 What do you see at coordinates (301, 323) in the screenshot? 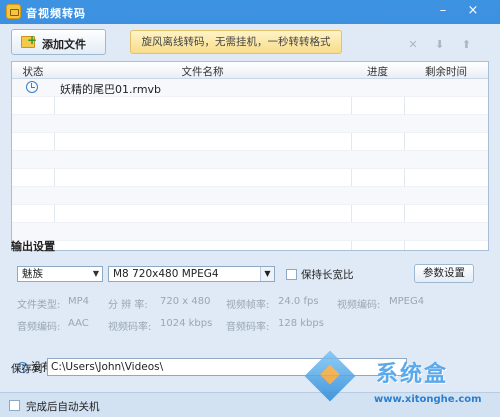
I see `audio-bitrate-value: 128 kbps` at bounding box center [301, 323].